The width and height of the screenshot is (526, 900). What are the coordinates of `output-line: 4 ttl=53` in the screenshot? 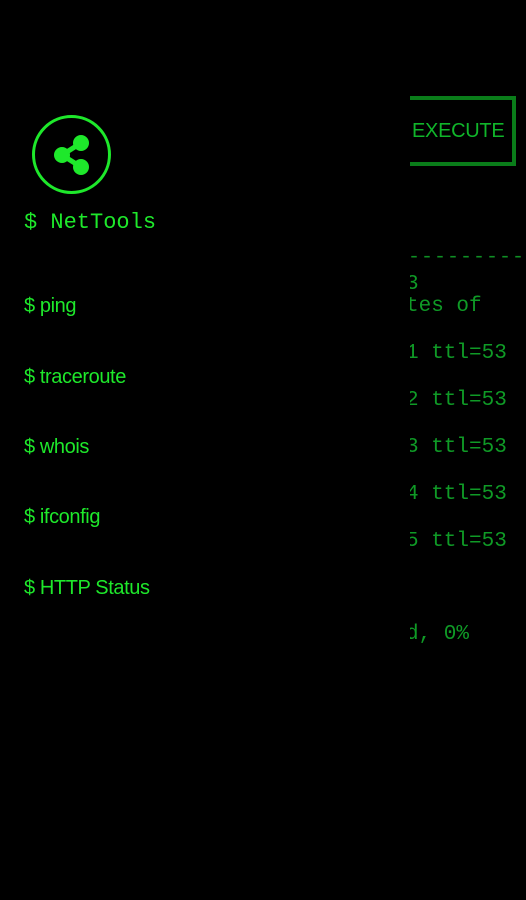 It's located at (456, 494).